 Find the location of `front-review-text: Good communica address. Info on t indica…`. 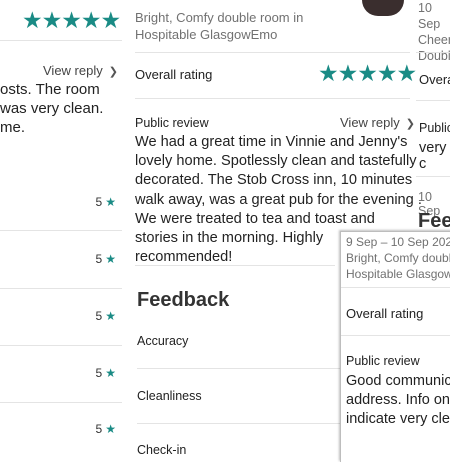

front-review-text: Good communica address. Info on t indica… is located at coordinates (398, 400).